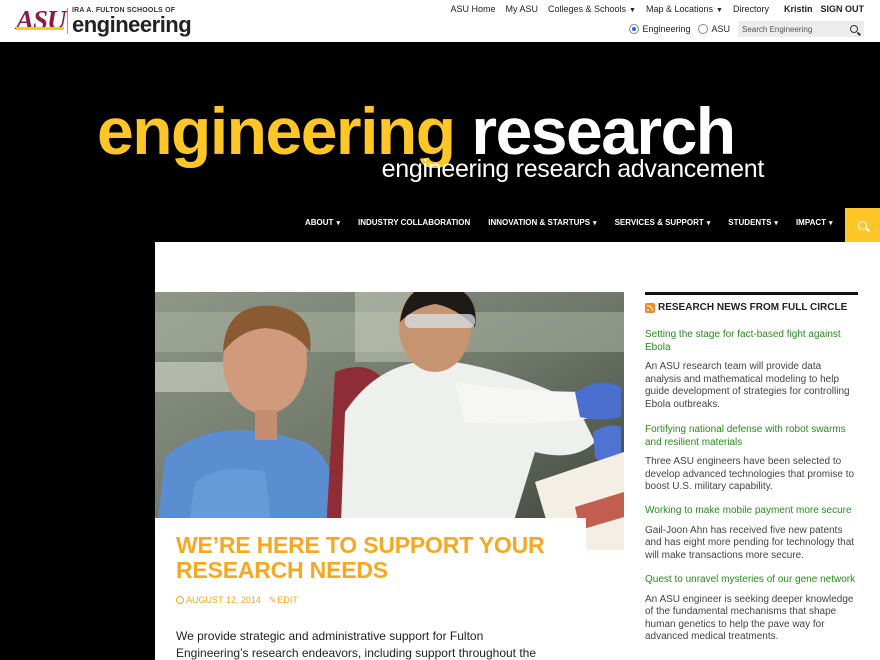 This screenshot has width=880, height=660. Describe the element at coordinates (180, 600) in the screenshot. I see `clock-icon` at that location.